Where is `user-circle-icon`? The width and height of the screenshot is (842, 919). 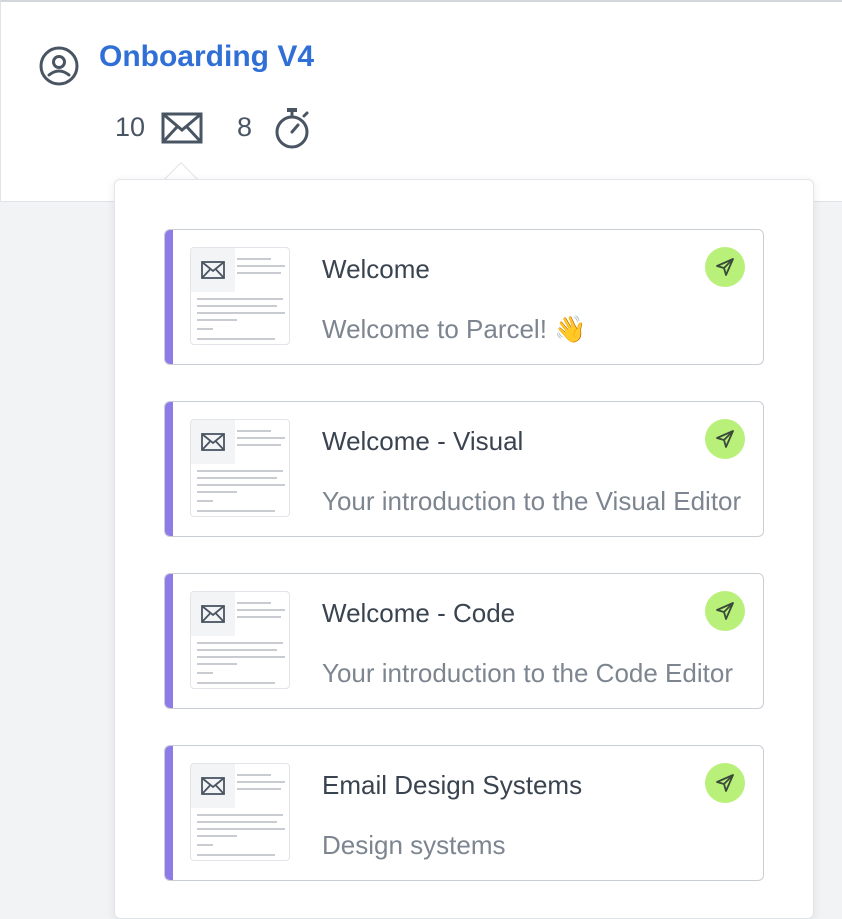
user-circle-icon is located at coordinates (59, 66).